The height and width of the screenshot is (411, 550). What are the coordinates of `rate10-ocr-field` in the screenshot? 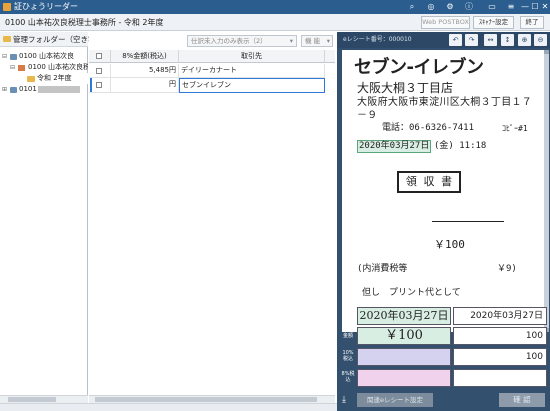 It's located at (404, 357).